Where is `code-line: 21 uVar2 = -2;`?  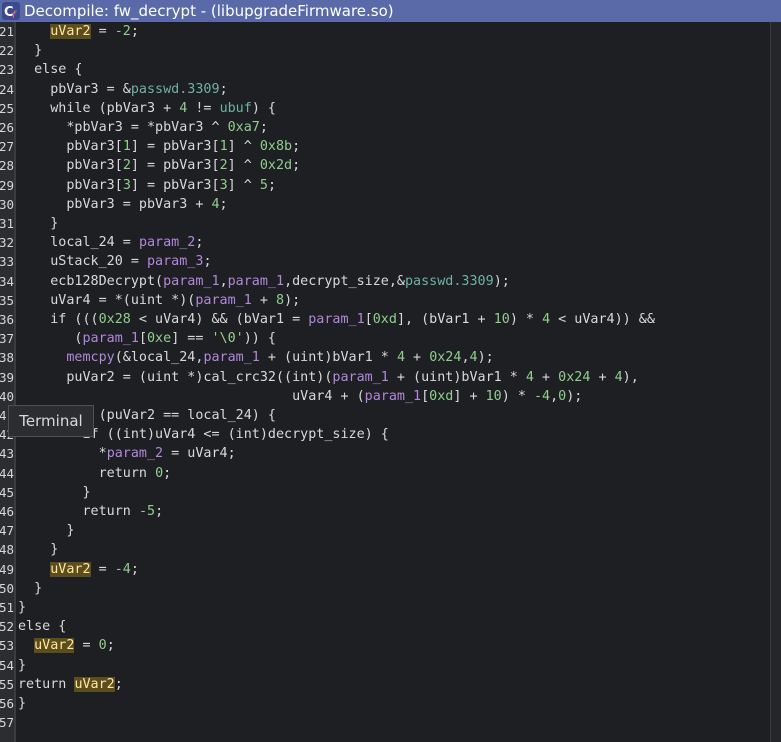
code-line: 21 uVar2 = -2; is located at coordinates (385, 31).